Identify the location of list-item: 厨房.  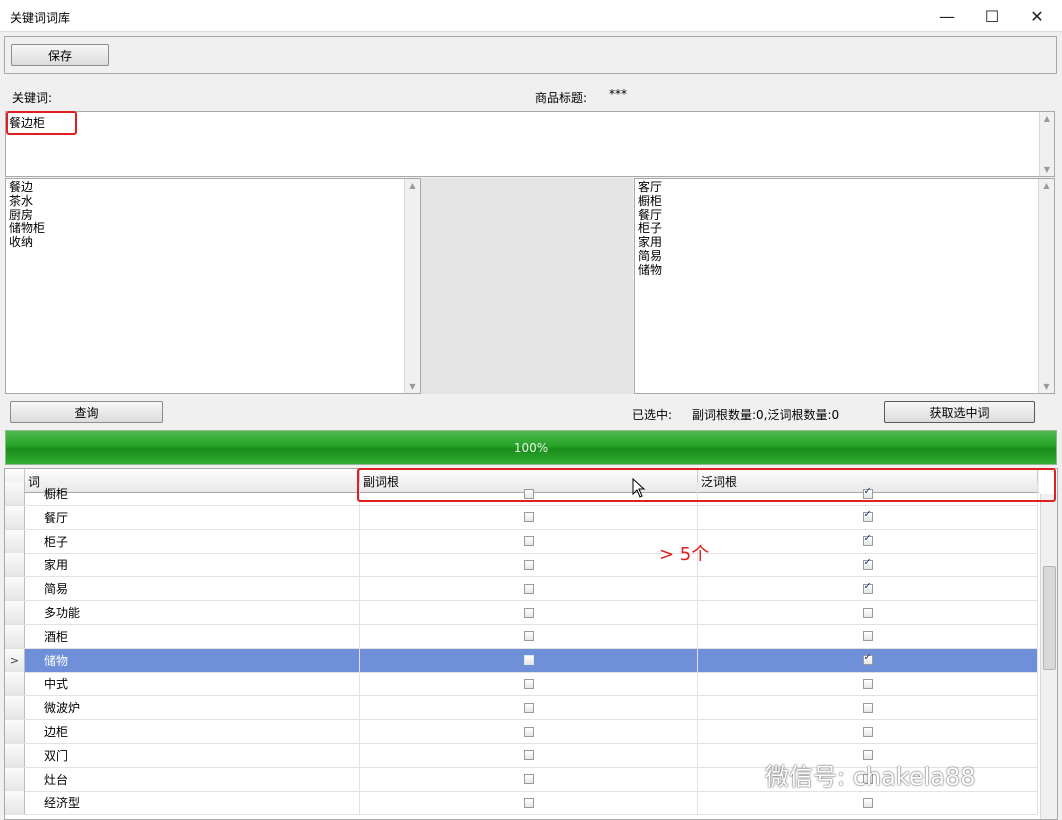
(213, 215).